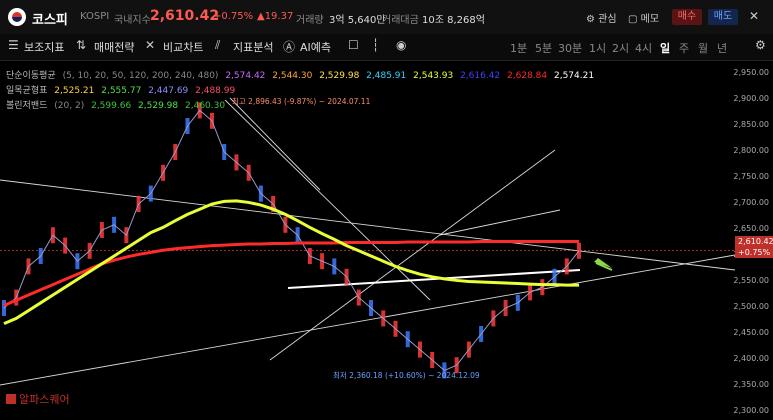  I want to click on index-category: 국내지수, so click(132, 20).